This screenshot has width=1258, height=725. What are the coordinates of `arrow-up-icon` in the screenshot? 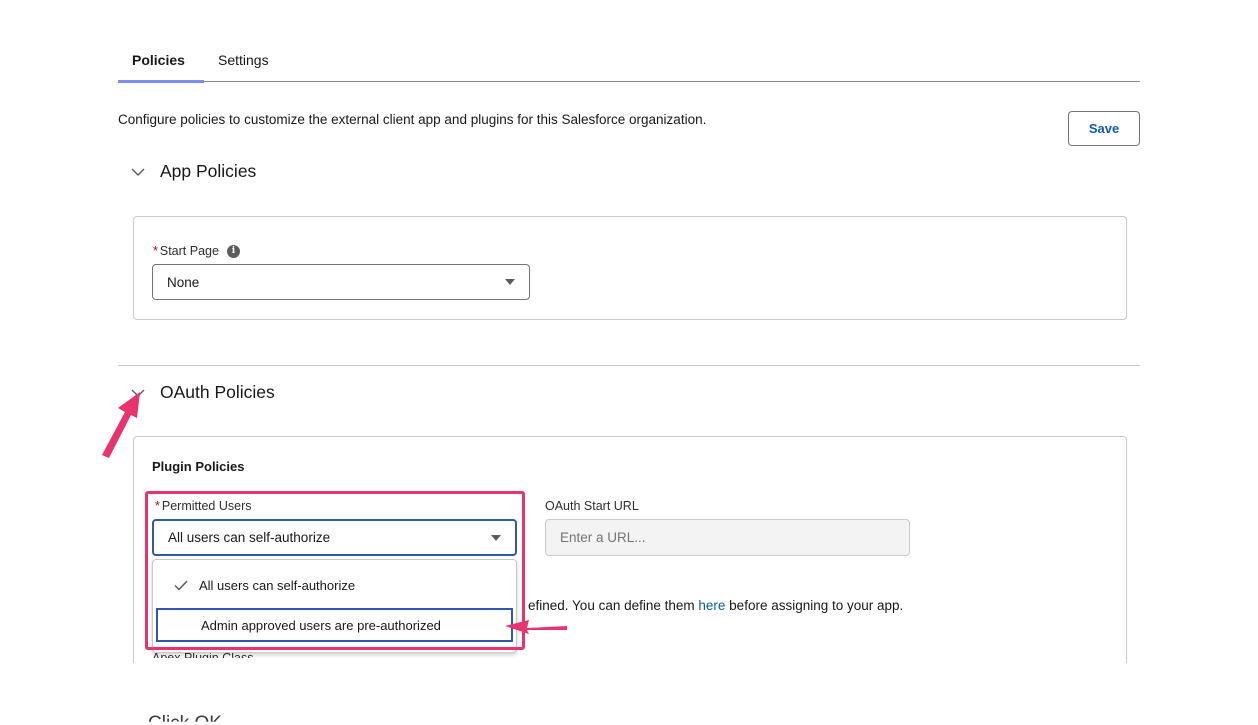 It's located at (121, 425).